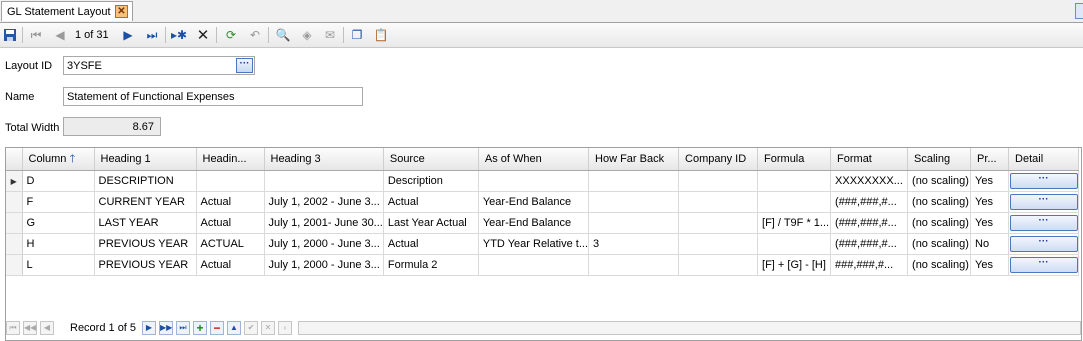  What do you see at coordinates (634, 244) in the screenshot?
I see `cell-how-far-back: 3` at bounding box center [634, 244].